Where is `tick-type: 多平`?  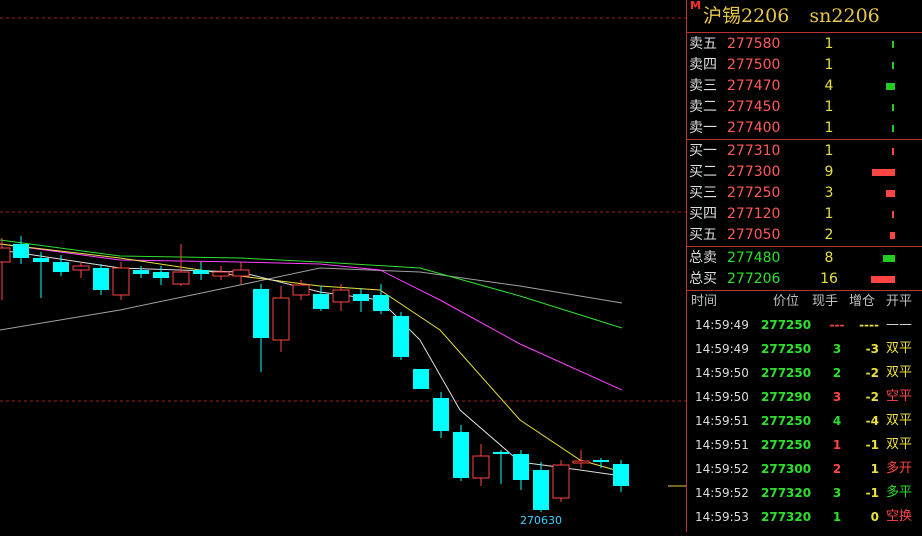
tick-type: 多平 is located at coordinates (898, 492).